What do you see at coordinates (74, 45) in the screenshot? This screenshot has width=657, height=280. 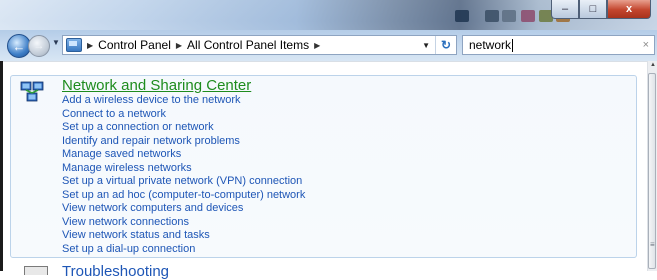 I see `control-panel-icon` at bounding box center [74, 45].